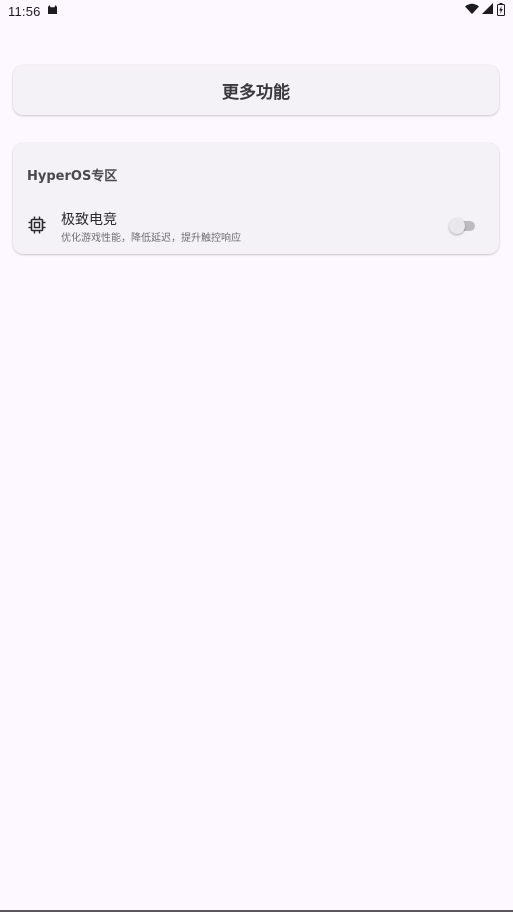 The width and height of the screenshot is (513, 912). I want to click on status-right, so click(485, 11).